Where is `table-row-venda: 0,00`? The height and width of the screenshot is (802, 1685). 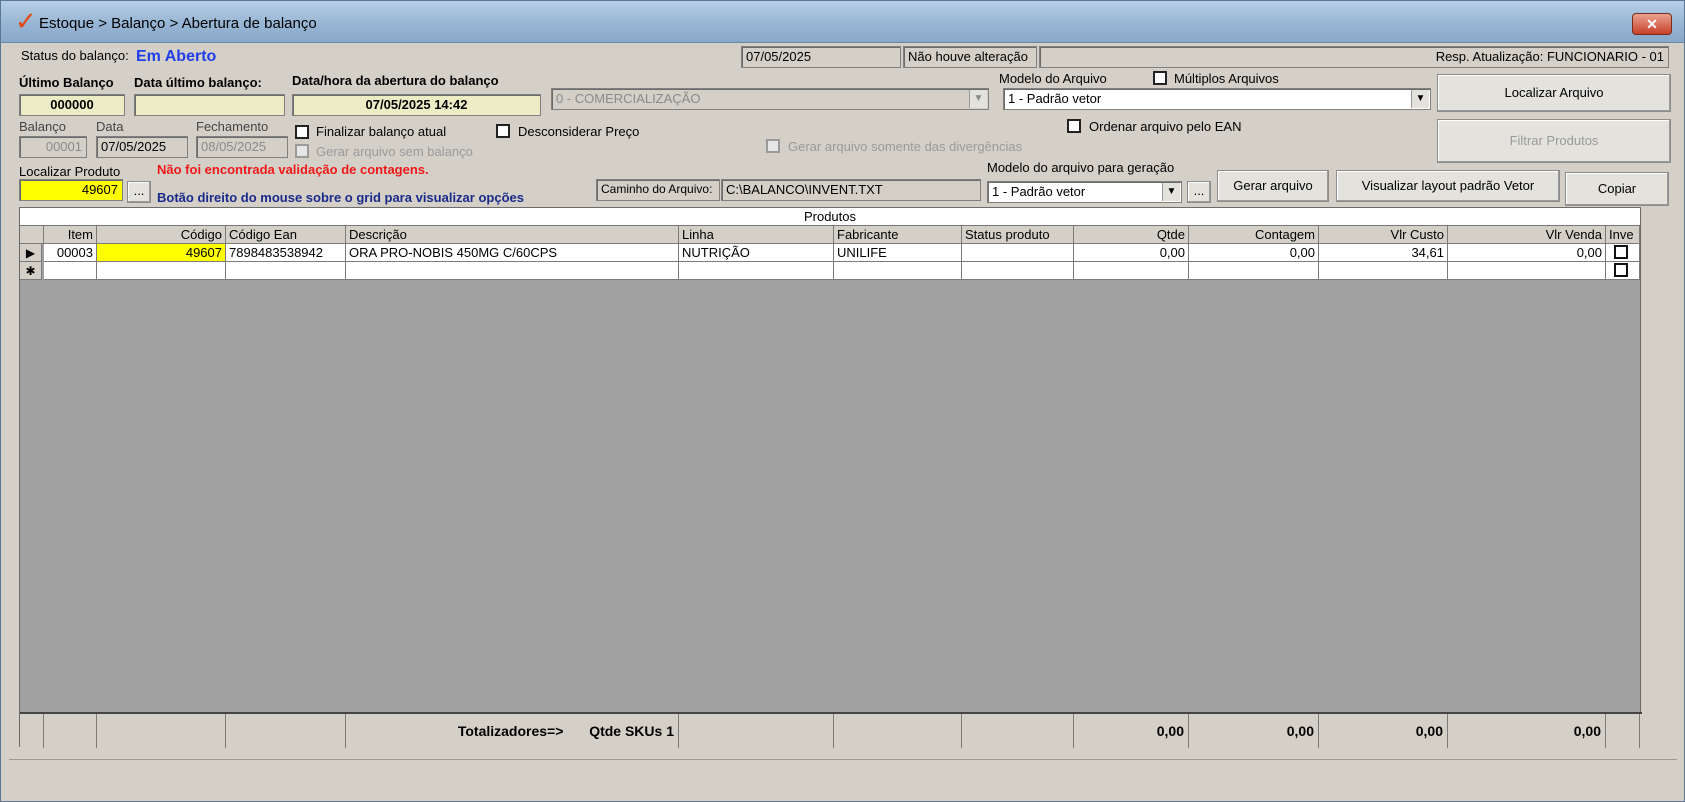
table-row-venda: 0,00 is located at coordinates (1527, 253).